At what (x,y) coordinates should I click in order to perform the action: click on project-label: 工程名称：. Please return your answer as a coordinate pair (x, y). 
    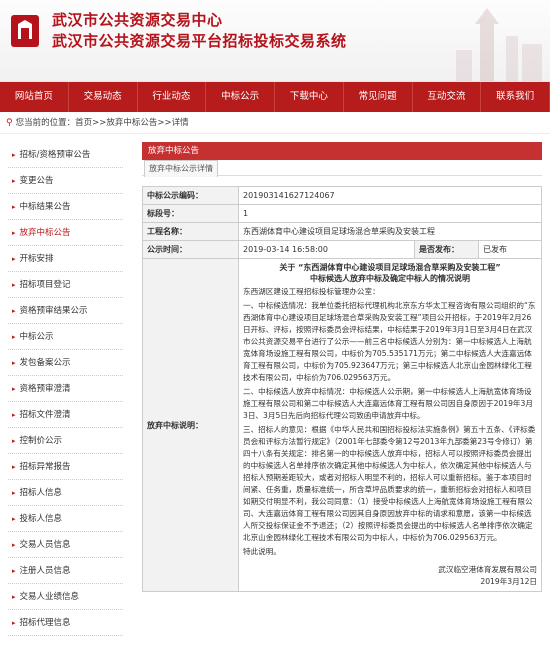
    Looking at the image, I should click on (190, 231).